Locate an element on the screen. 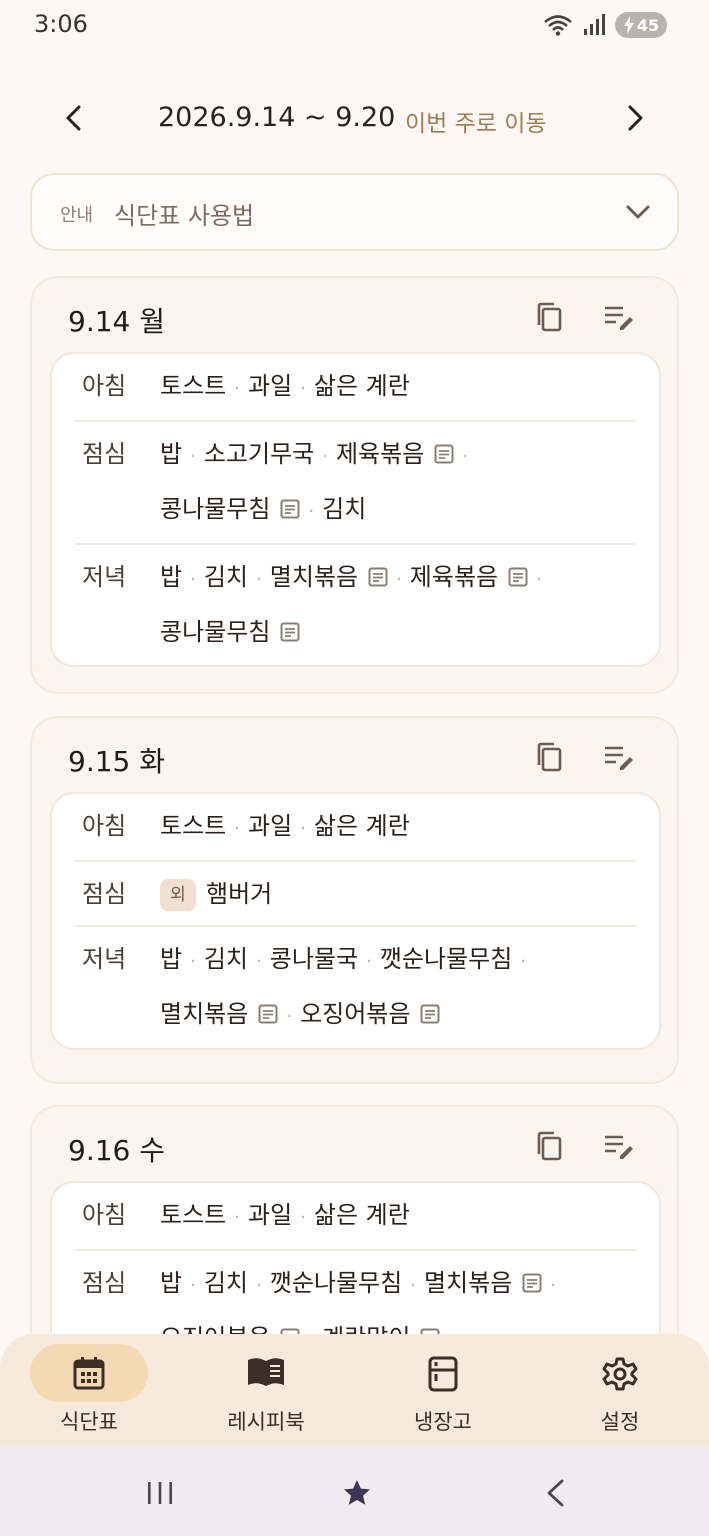 Image resolution: width=709 pixels, height=1536 pixels. chevron-down-icon is located at coordinates (638, 212).